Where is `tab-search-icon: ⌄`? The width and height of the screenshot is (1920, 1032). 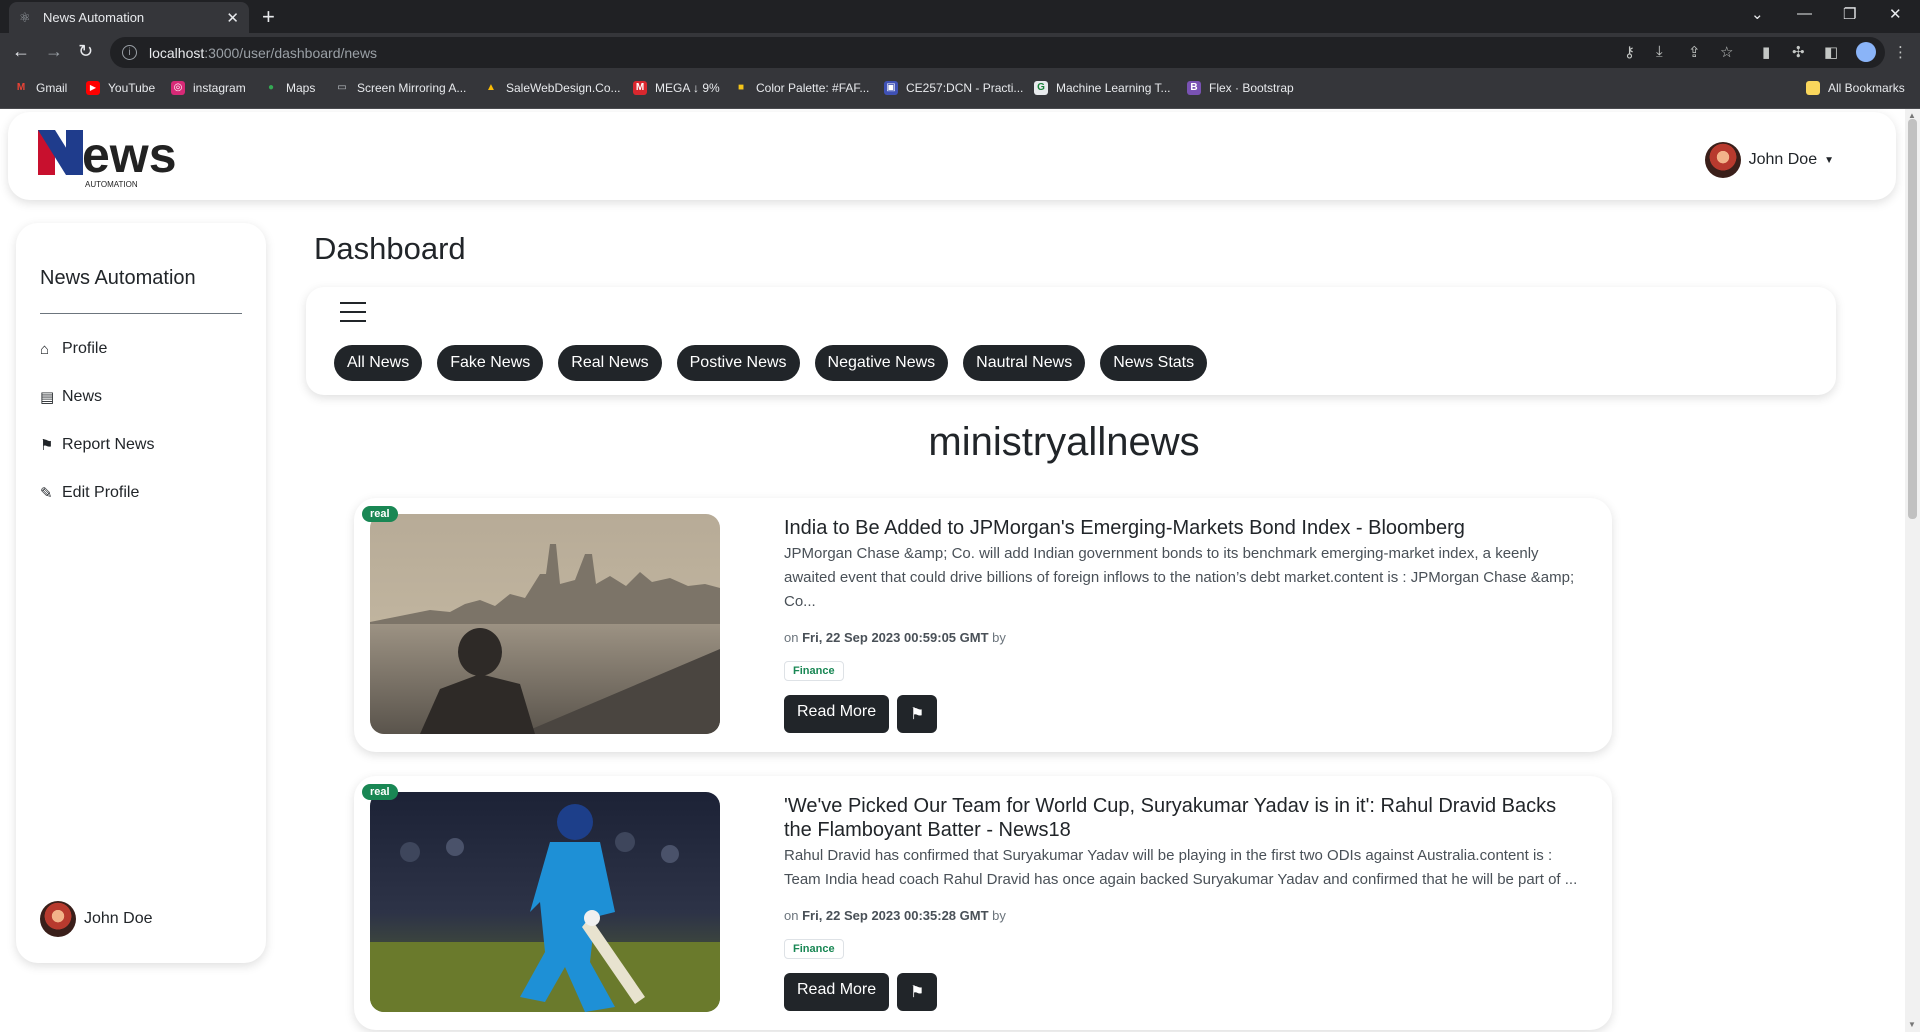
tab-search-icon: ⌄ is located at coordinates (1757, 14).